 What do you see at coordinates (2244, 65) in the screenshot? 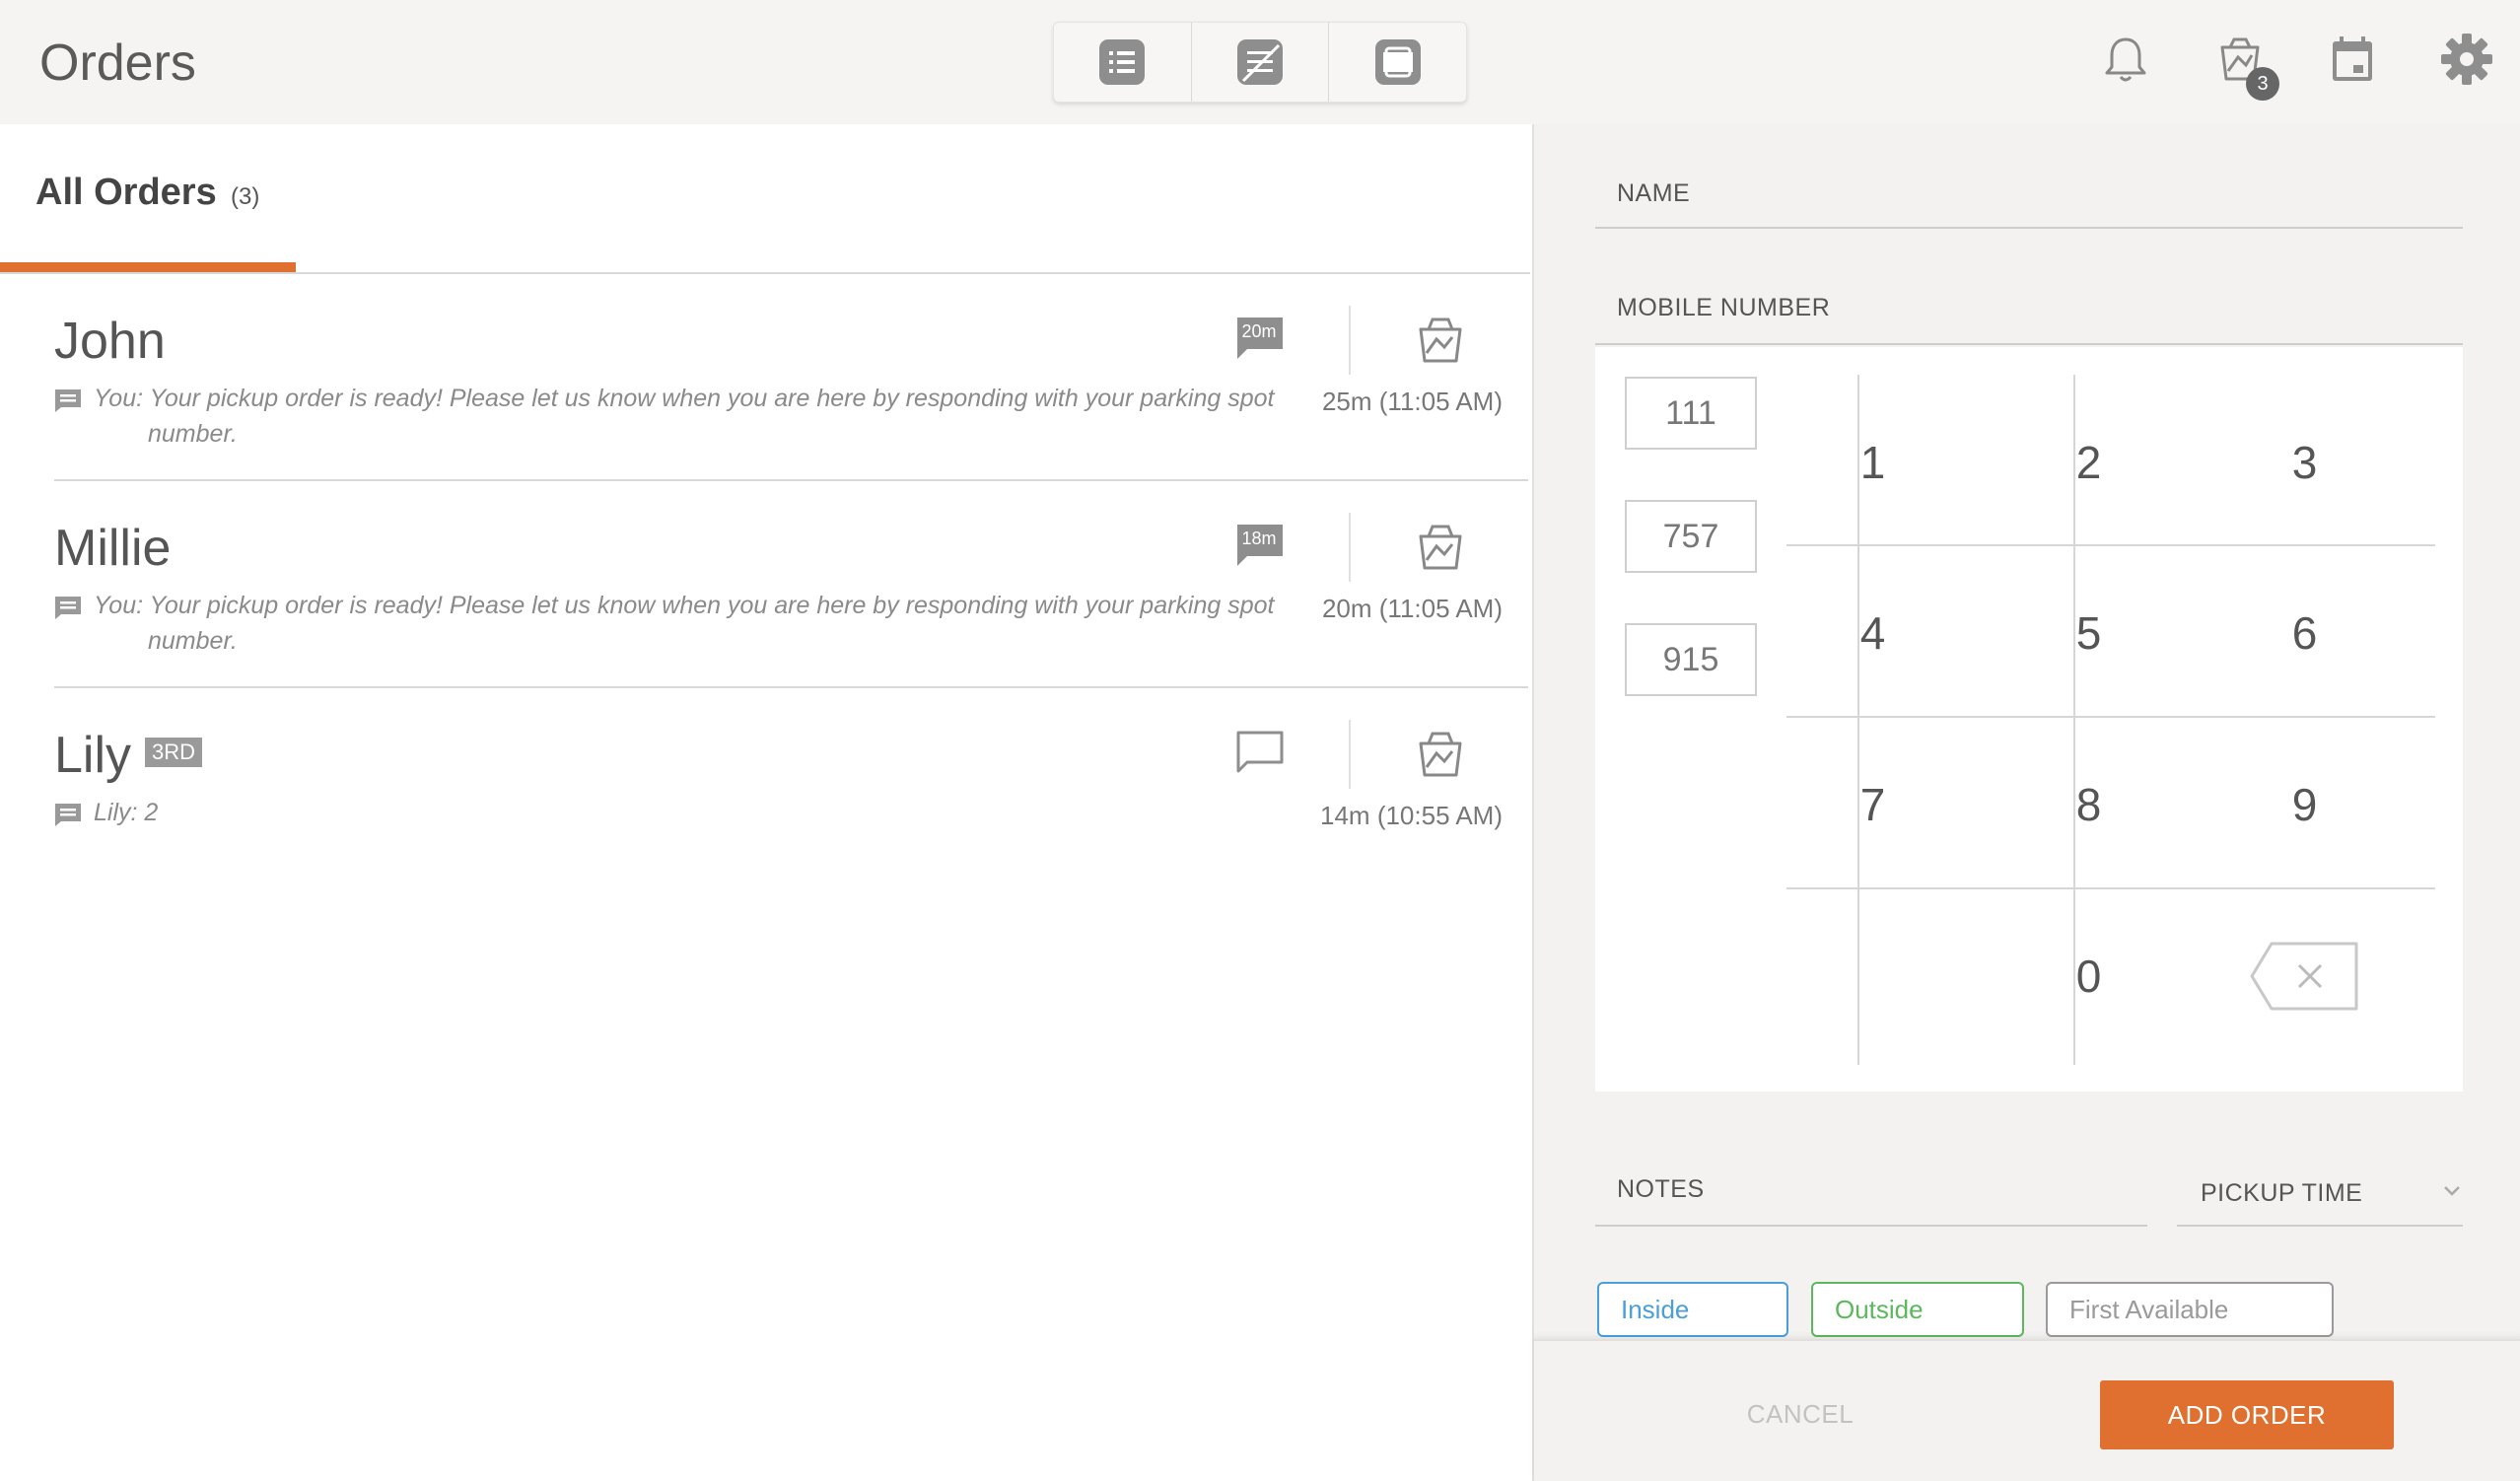
I see `pickup-orders-button: 3` at bounding box center [2244, 65].